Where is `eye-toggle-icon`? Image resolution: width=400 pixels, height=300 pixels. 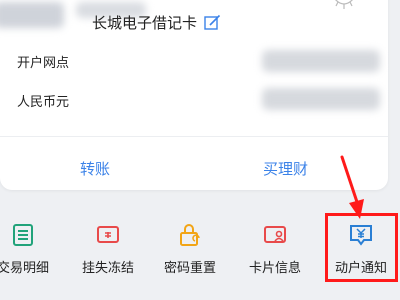
eye-toggle-icon is located at coordinates (344, 5).